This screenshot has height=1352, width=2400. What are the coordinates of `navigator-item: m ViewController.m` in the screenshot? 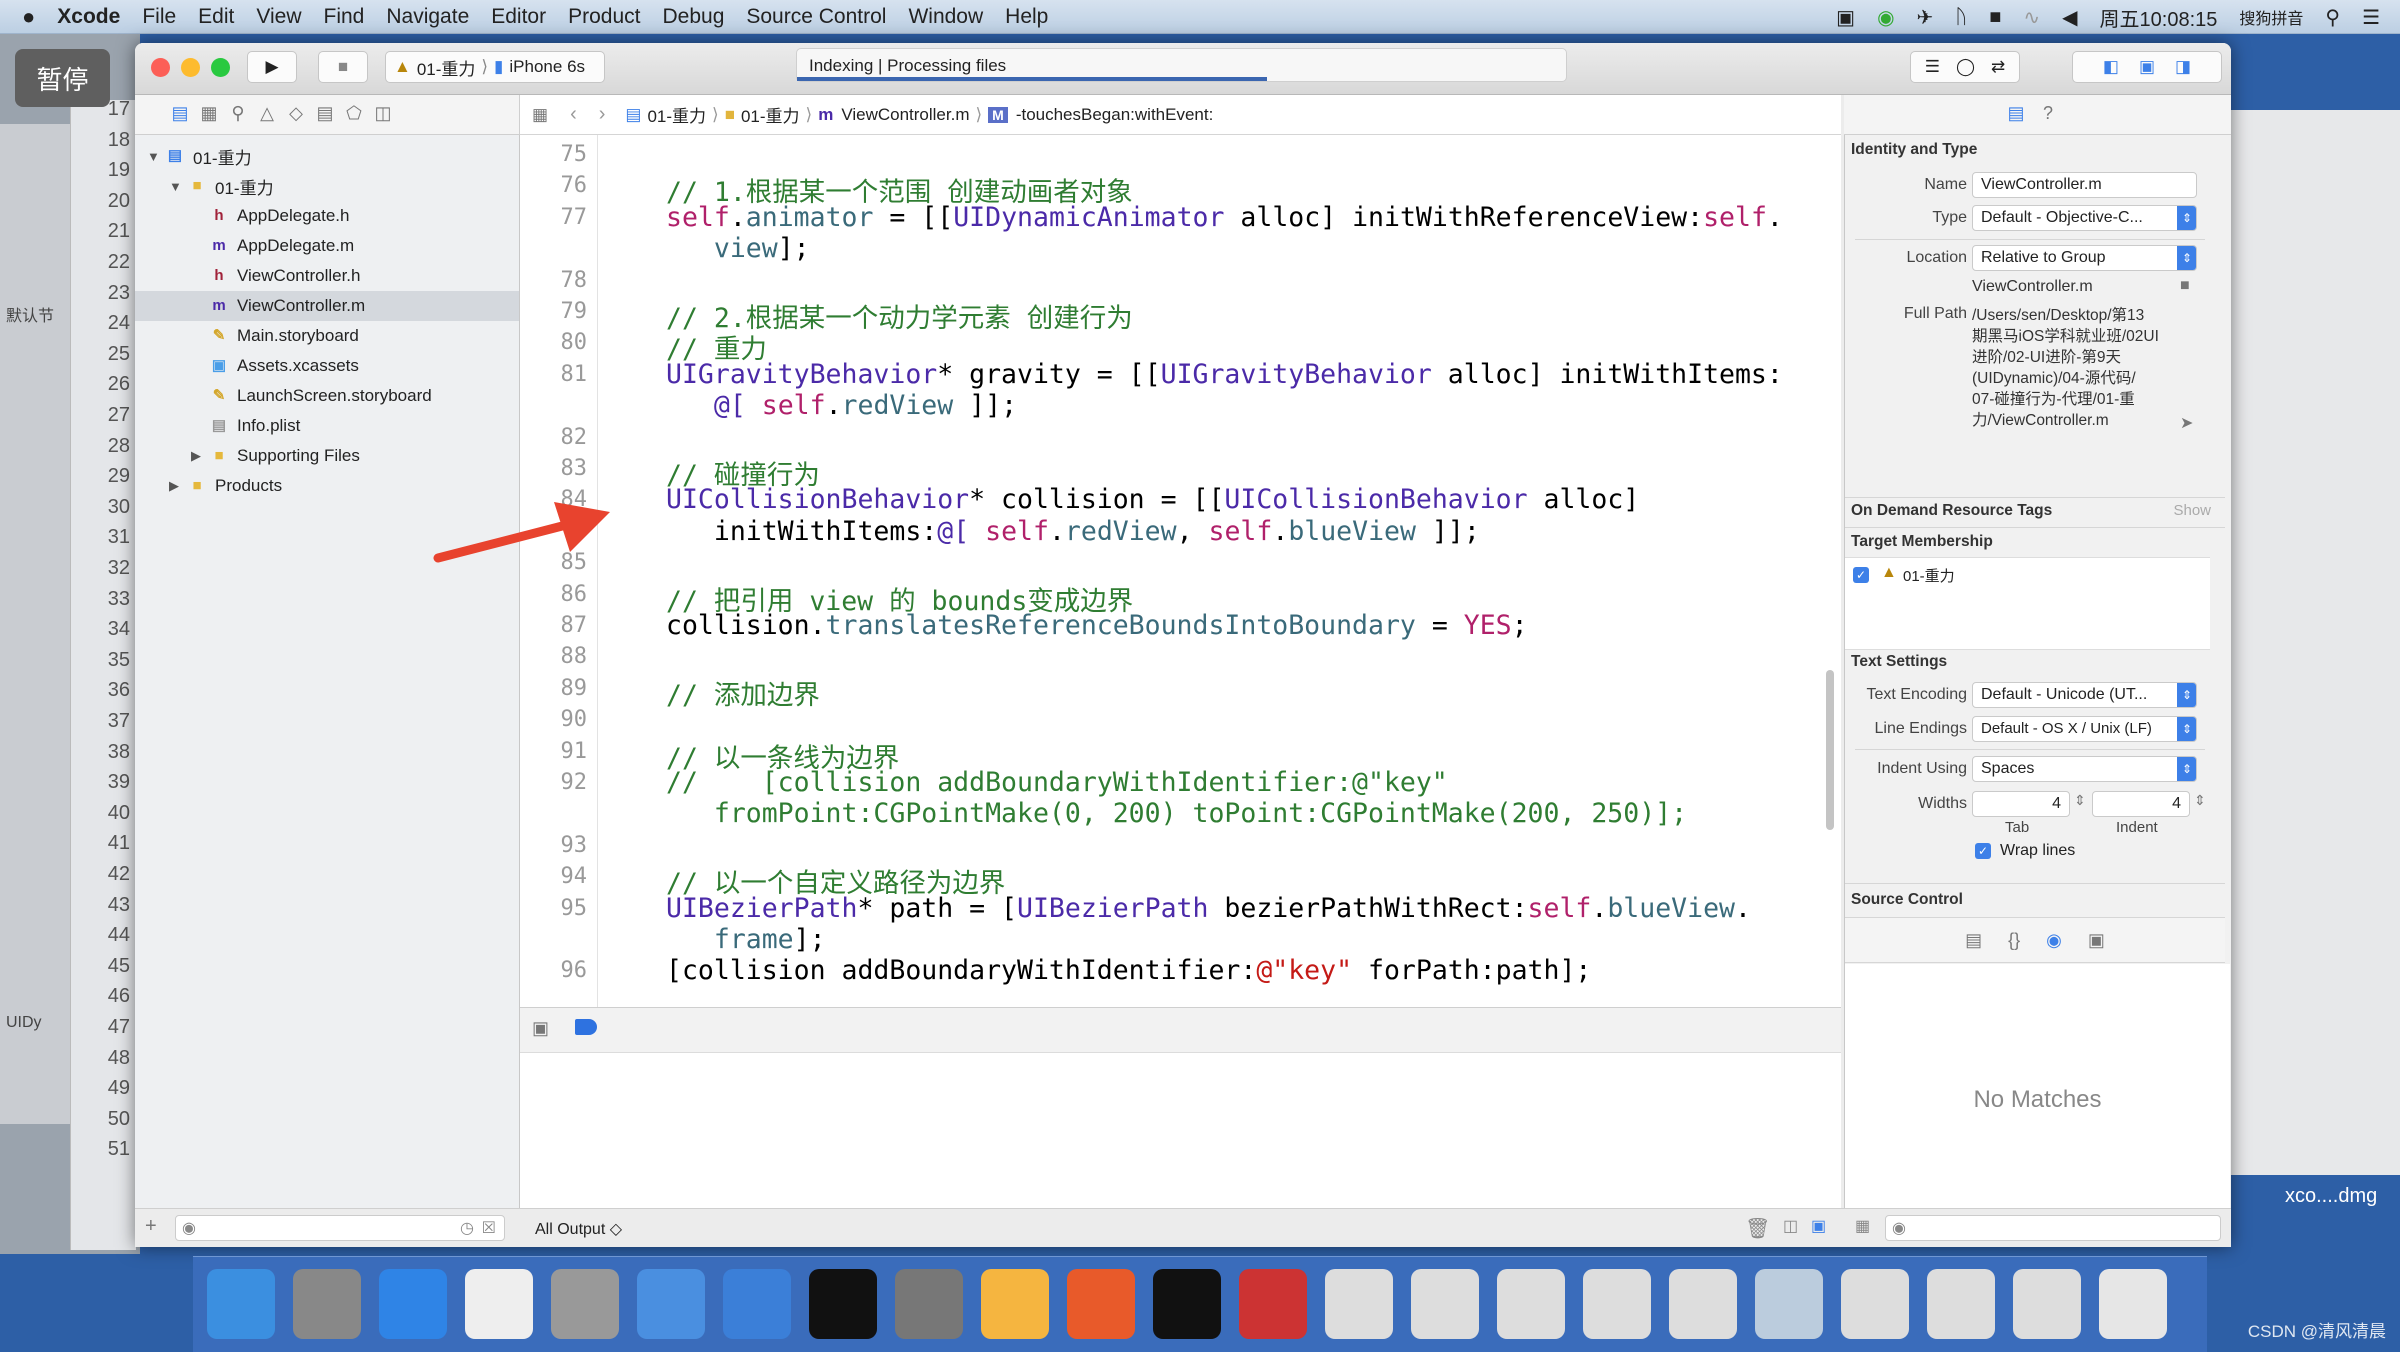 It's located at (327, 306).